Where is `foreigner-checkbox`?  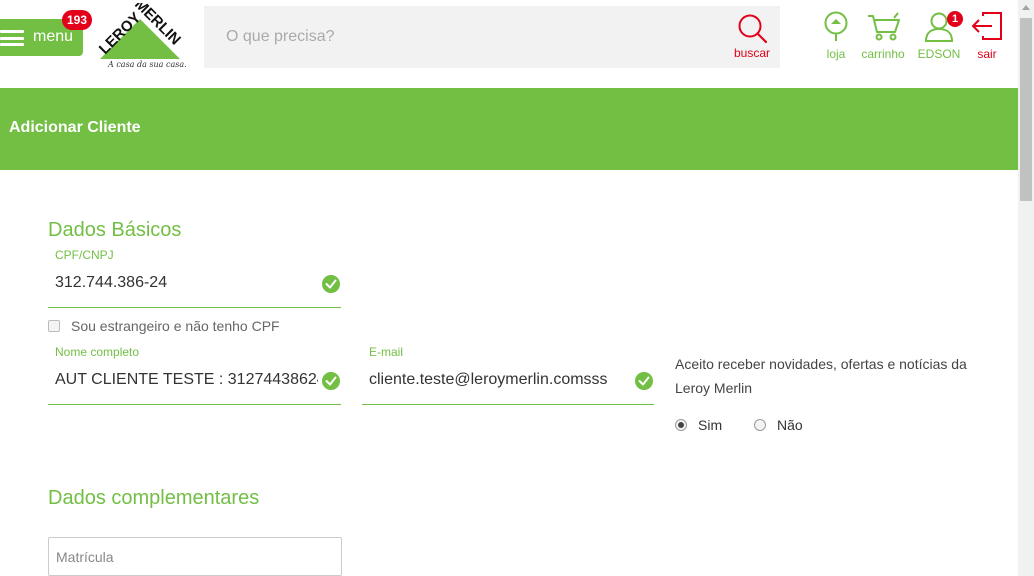
foreigner-checkbox is located at coordinates (54, 326).